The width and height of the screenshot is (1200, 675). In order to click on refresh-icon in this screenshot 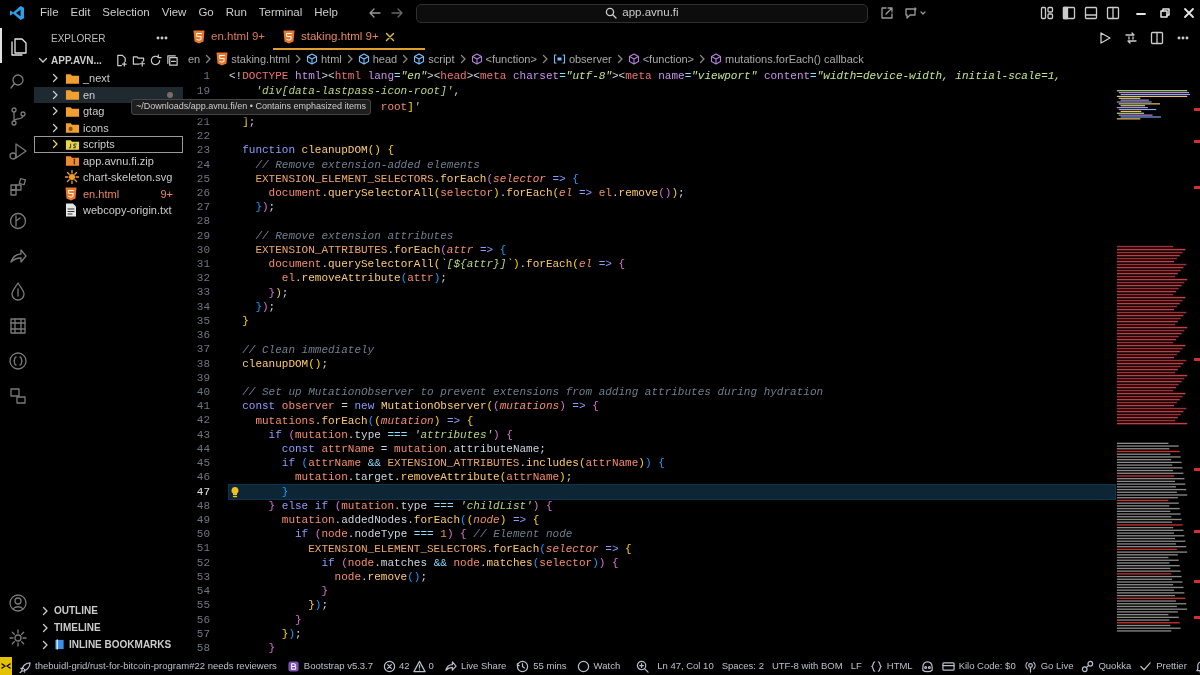, I will do `click(155, 60)`.